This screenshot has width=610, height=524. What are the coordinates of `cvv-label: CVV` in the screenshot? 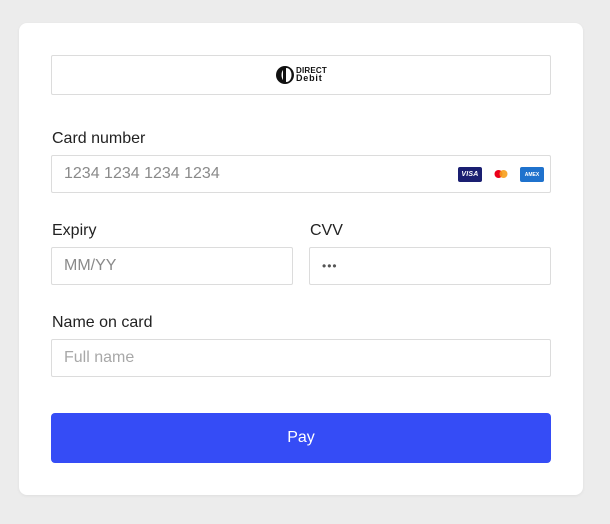 It's located at (326, 230).